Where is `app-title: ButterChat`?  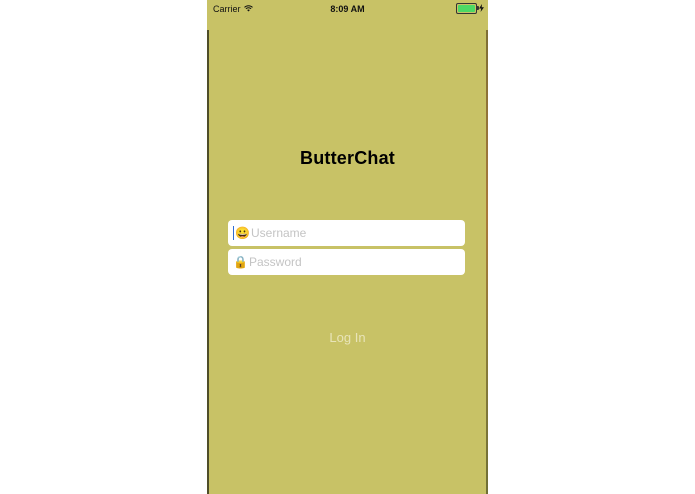 app-title: ButterChat is located at coordinates (347, 158).